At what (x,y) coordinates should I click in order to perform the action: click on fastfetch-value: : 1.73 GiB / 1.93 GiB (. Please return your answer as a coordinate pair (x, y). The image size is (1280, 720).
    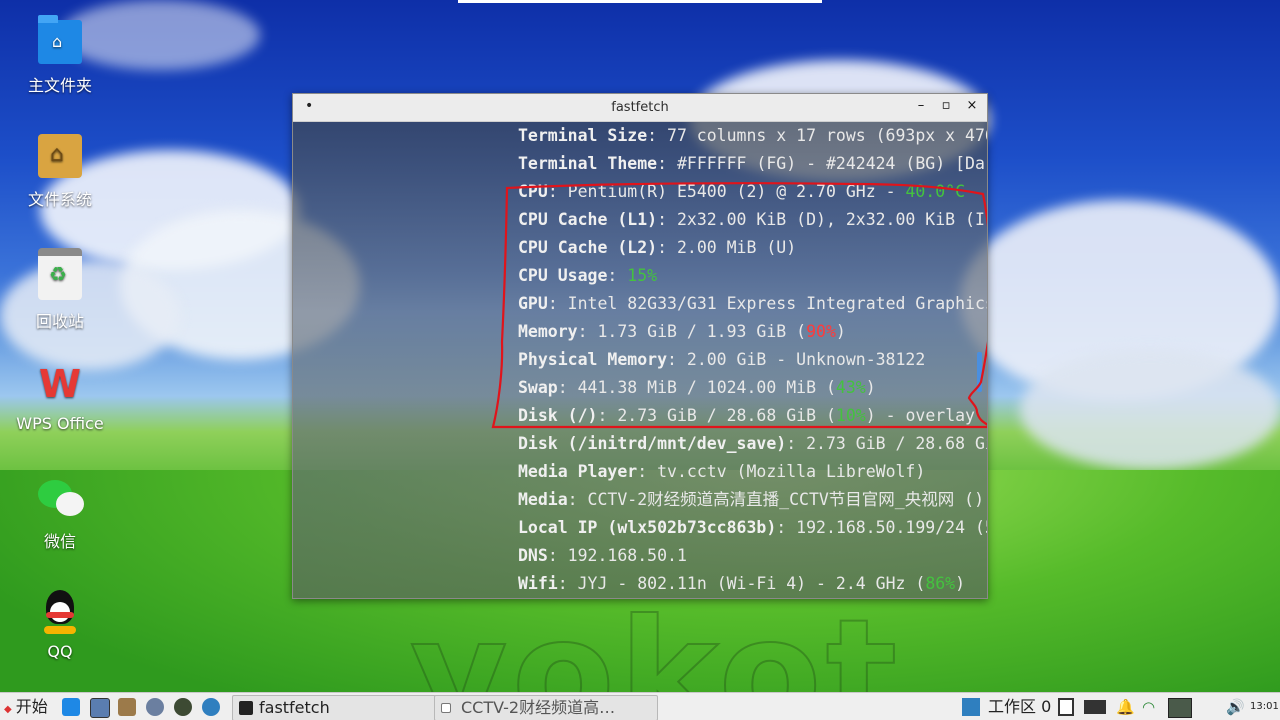
    Looking at the image, I should click on (692, 331).